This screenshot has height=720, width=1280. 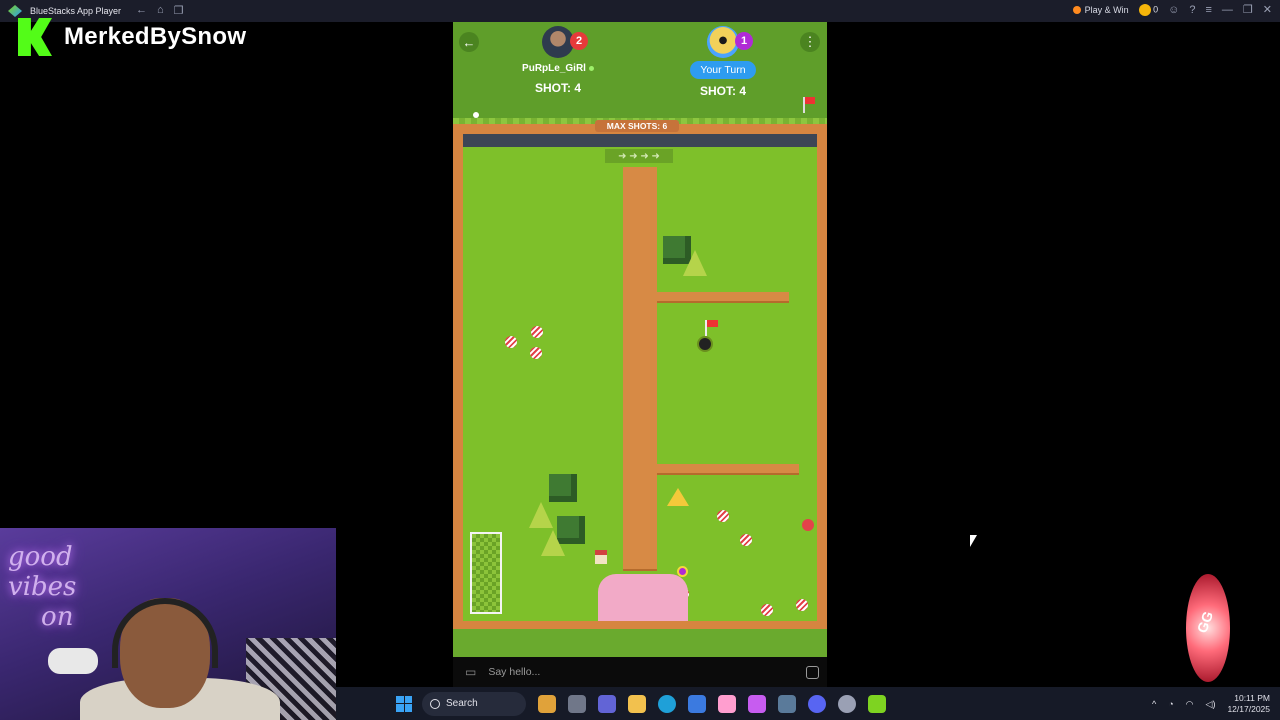 I want to click on taskbar: Search ^ ◔ ◠ ◁) 10:11 PM 12/17/2025, so click(x=808, y=703).